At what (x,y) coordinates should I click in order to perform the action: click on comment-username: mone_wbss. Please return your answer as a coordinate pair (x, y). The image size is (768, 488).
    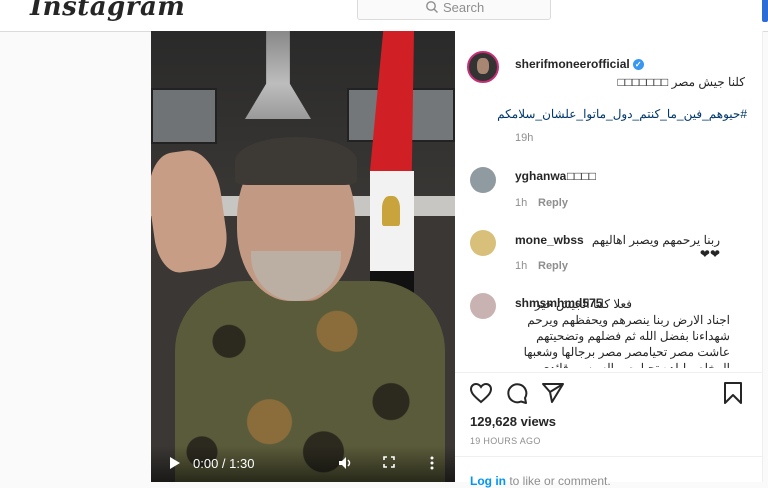
    Looking at the image, I should click on (549, 240).